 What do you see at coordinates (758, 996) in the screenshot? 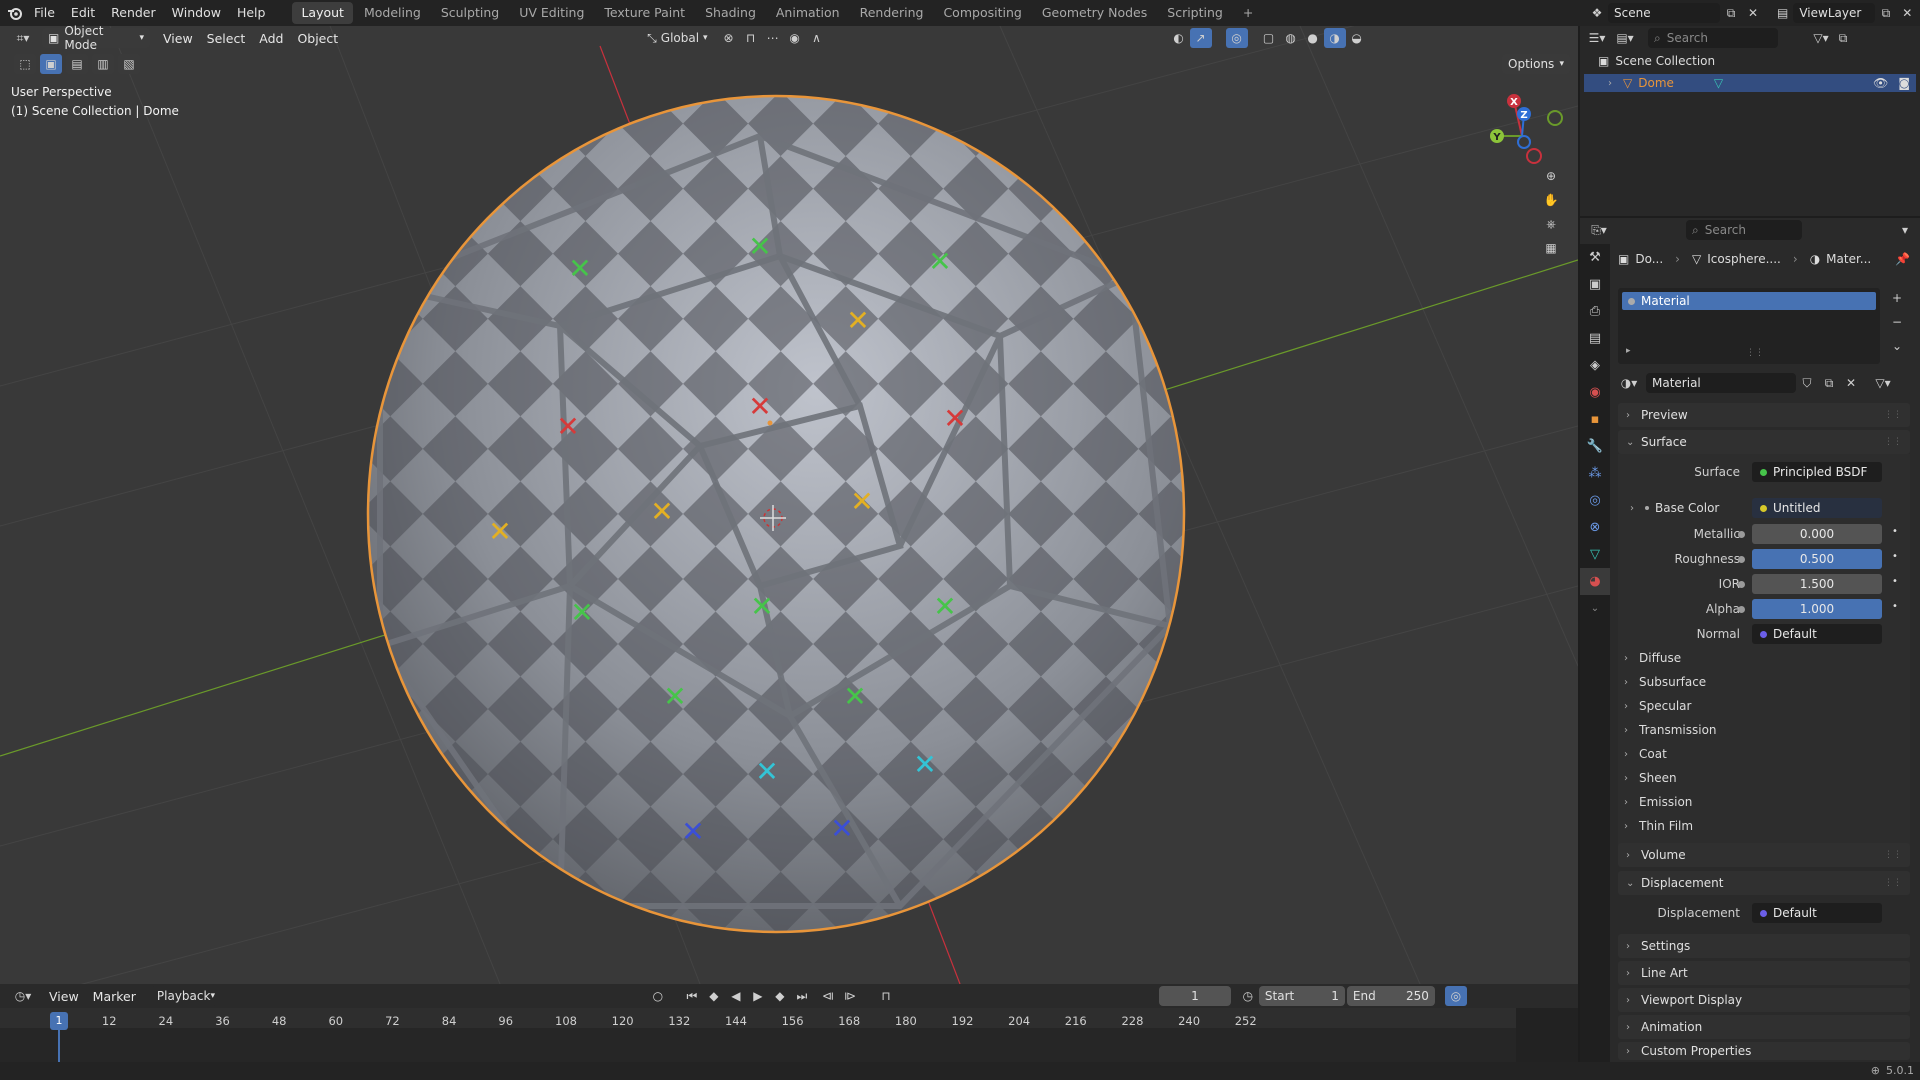
I see `play-icon: ▶` at bounding box center [758, 996].